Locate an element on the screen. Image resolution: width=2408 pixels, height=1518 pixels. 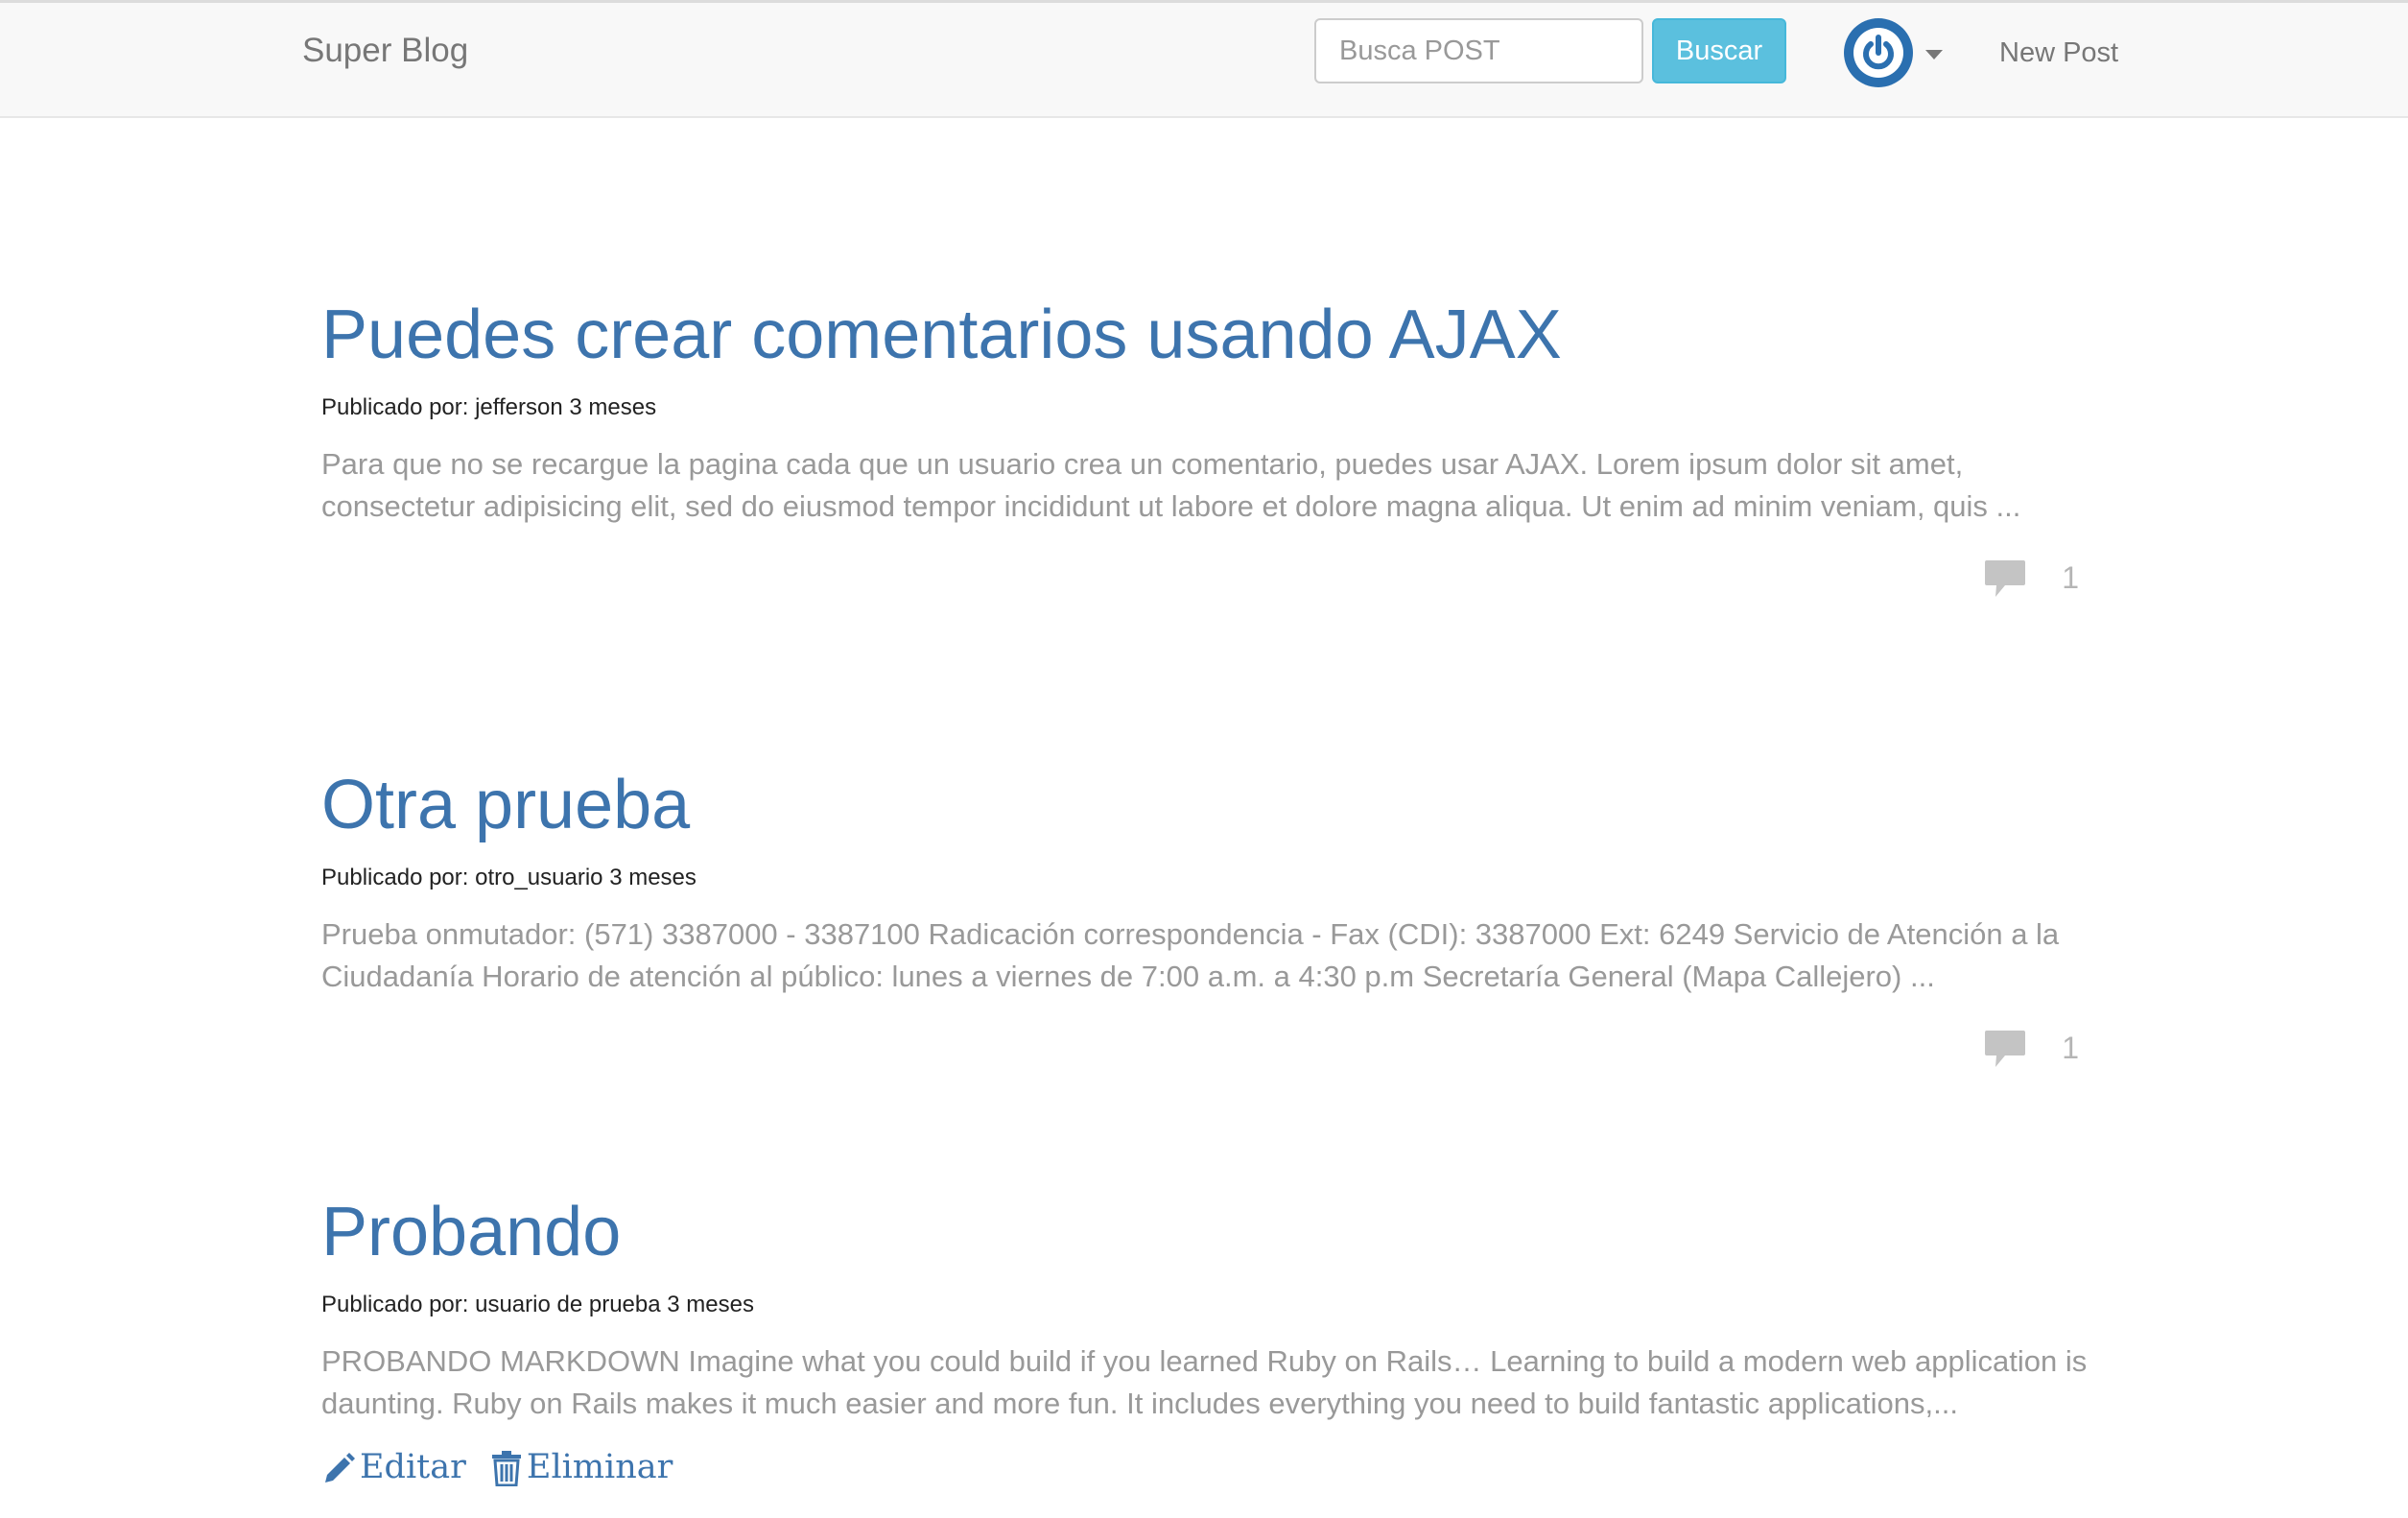
delete-post-link: Eliminar is located at coordinates (581, 1467).